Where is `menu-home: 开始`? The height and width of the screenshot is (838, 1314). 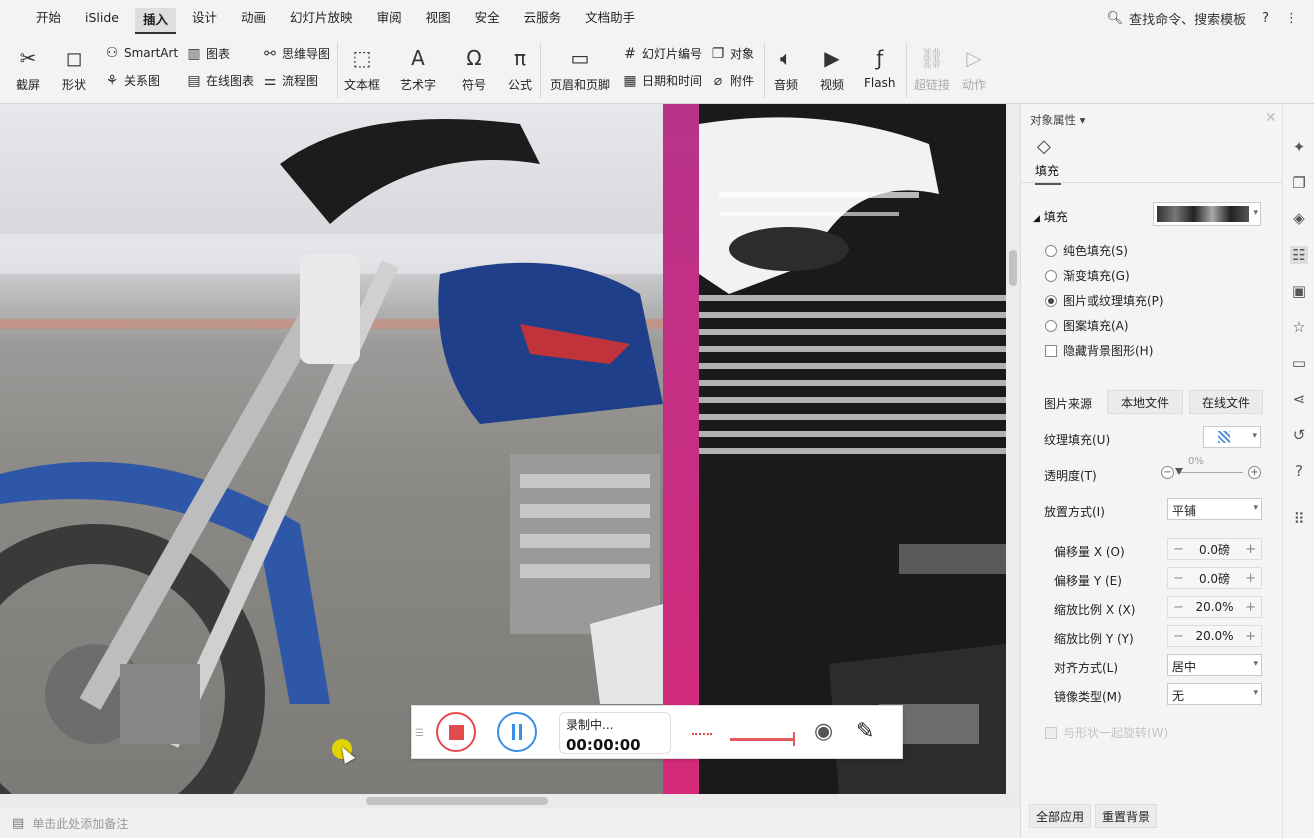 menu-home: 开始 is located at coordinates (48, 18).